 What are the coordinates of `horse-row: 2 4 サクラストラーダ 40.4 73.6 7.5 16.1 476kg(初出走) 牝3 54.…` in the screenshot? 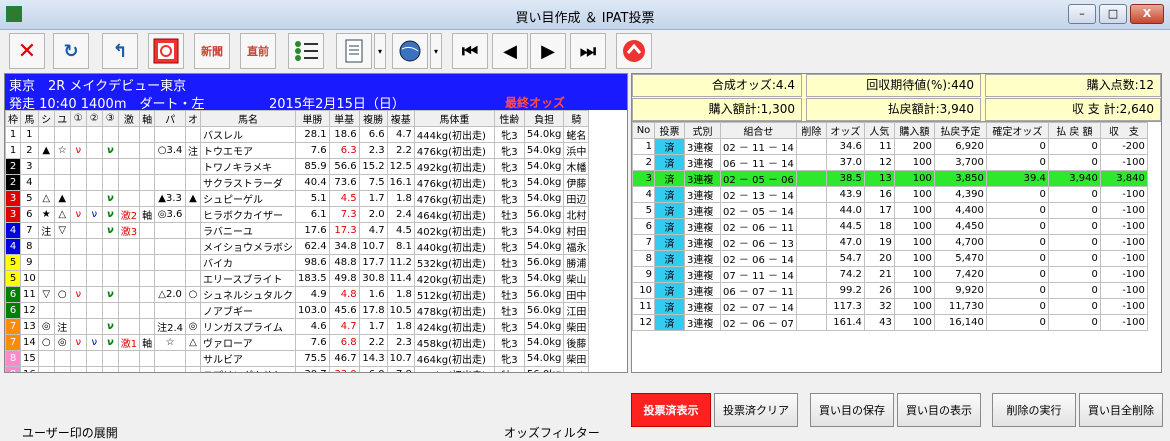 It's located at (297, 182).